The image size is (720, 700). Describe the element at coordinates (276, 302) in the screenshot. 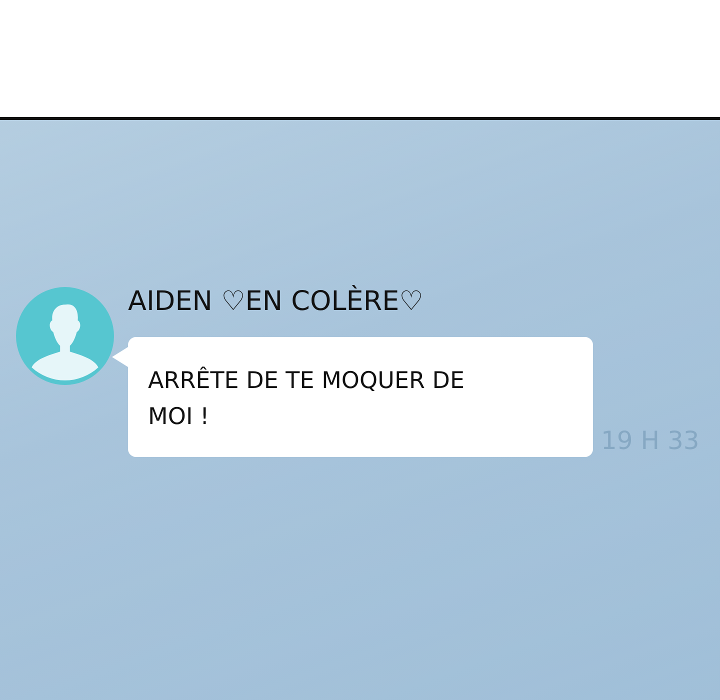

I see `sender-name: AIDEN ♡EN COLÈRE♡` at that location.